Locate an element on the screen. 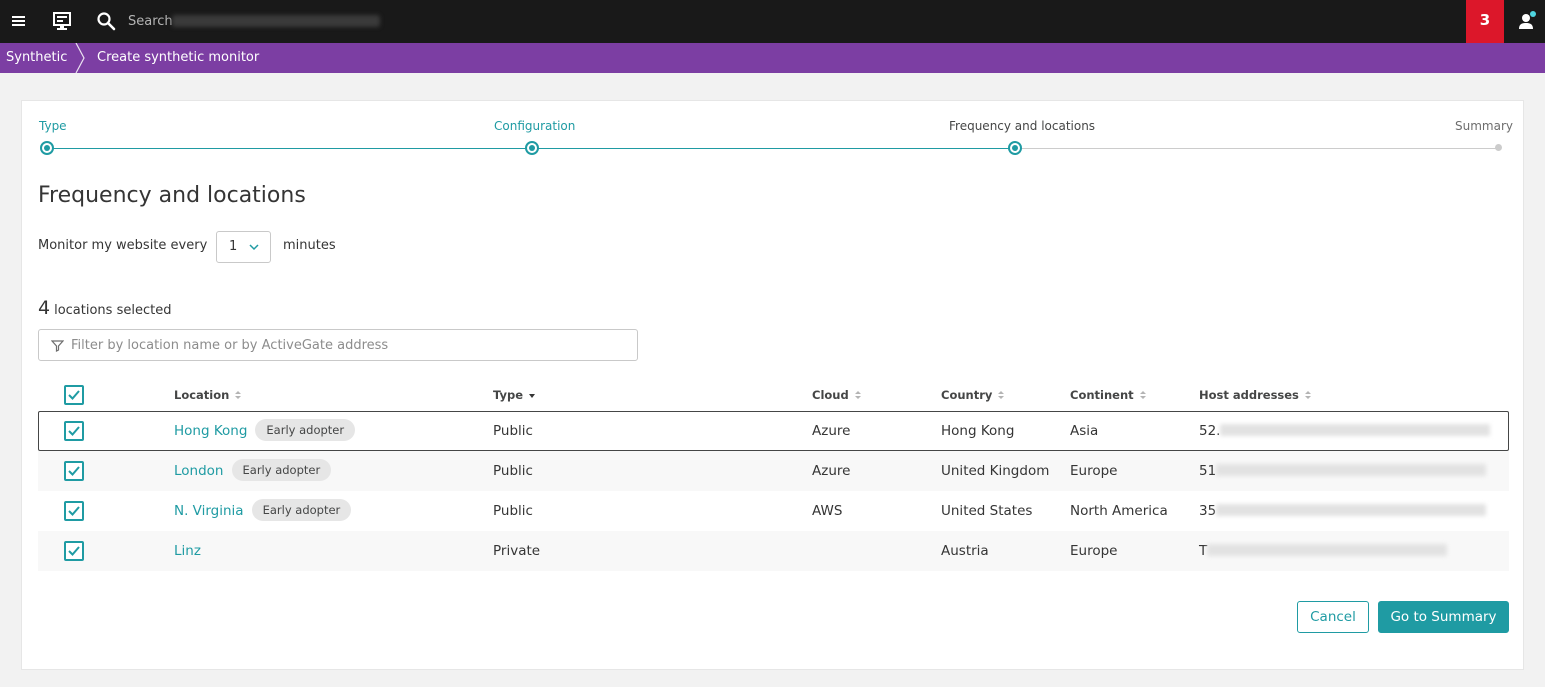  filter-icon is located at coordinates (57, 346).